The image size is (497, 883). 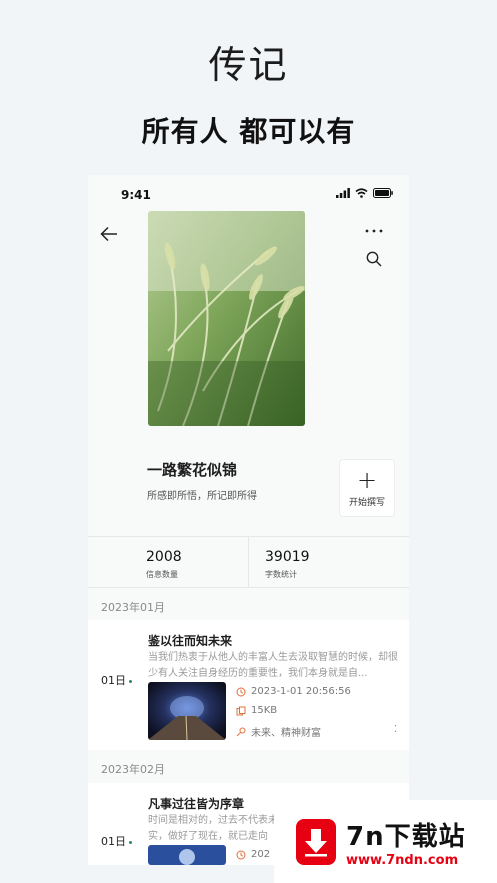 What do you see at coordinates (395, 729) in the screenshot?
I see `entry-menu-icon: ⁚` at bounding box center [395, 729].